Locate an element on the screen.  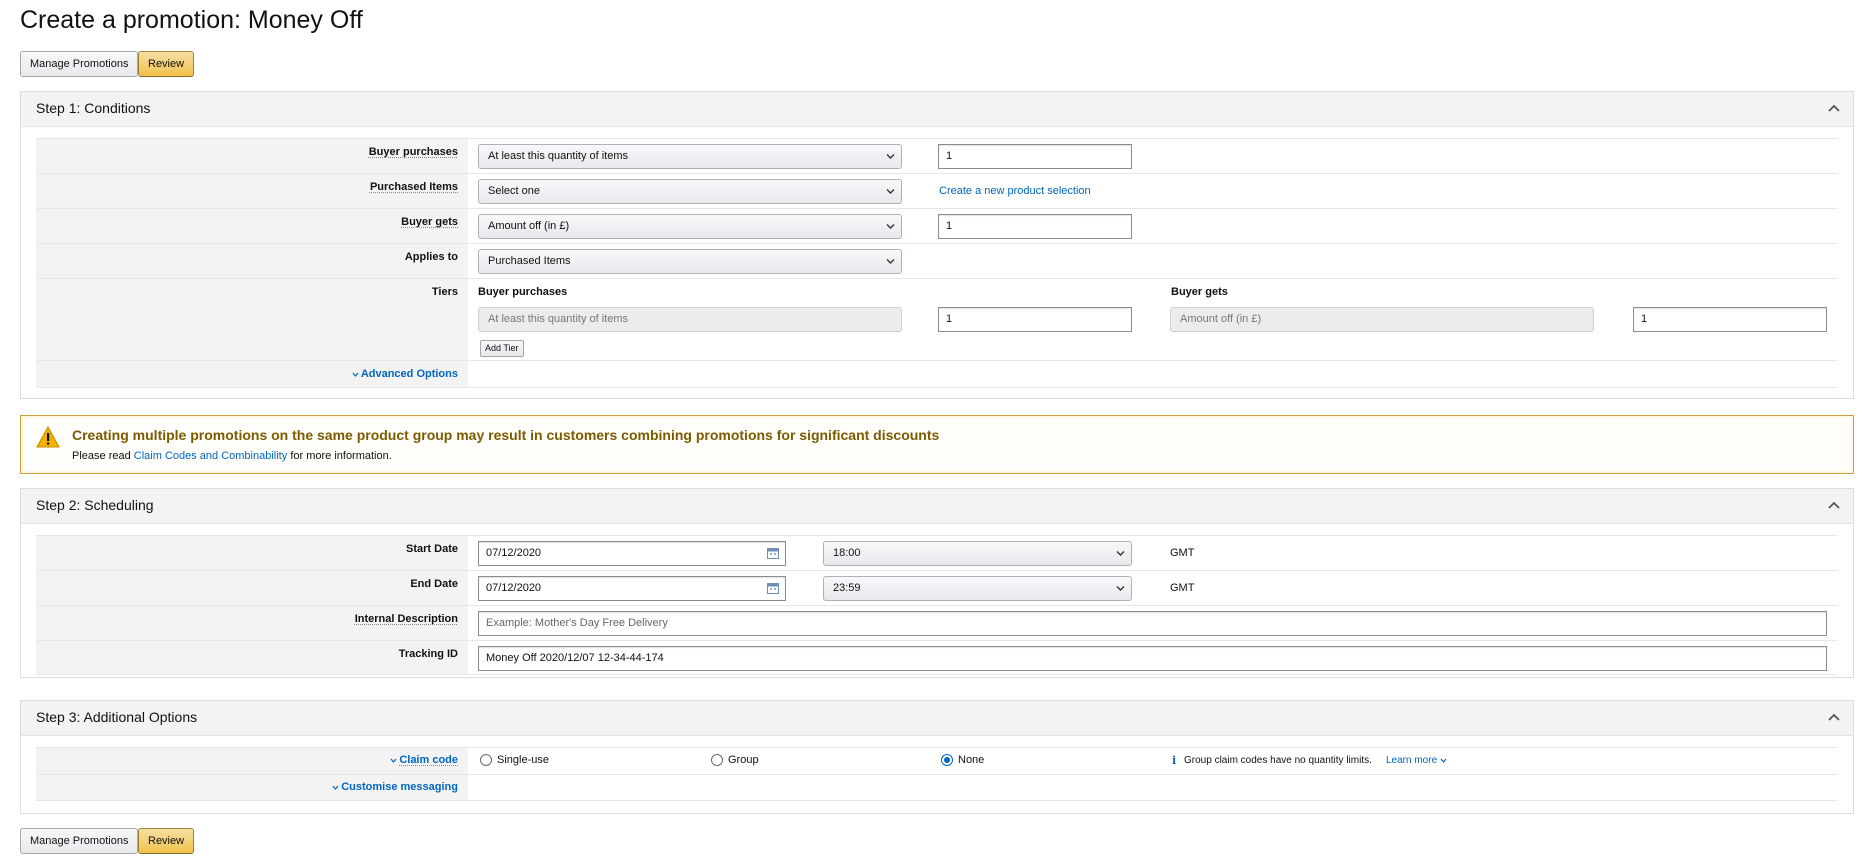
applies-to-row: Applies to Purchased Items is located at coordinates (937, 260).